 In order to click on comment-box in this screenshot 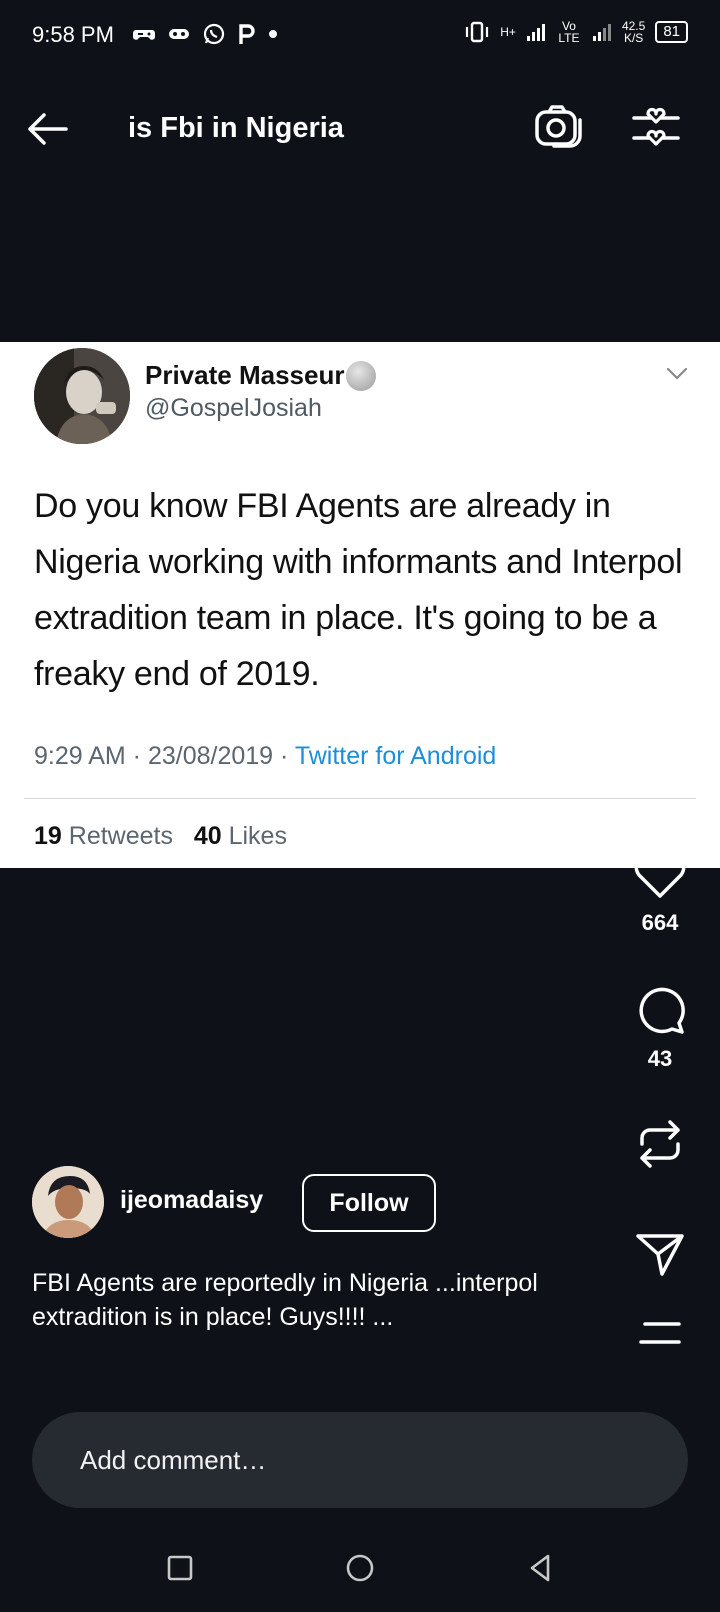, I will do `click(360, 1460)`.